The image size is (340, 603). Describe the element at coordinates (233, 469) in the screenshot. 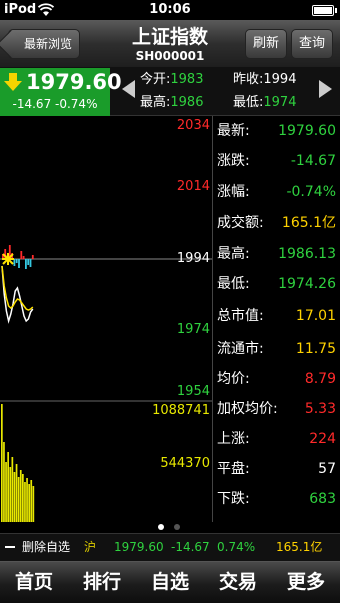

I see `stat-label: 平盘:` at that location.